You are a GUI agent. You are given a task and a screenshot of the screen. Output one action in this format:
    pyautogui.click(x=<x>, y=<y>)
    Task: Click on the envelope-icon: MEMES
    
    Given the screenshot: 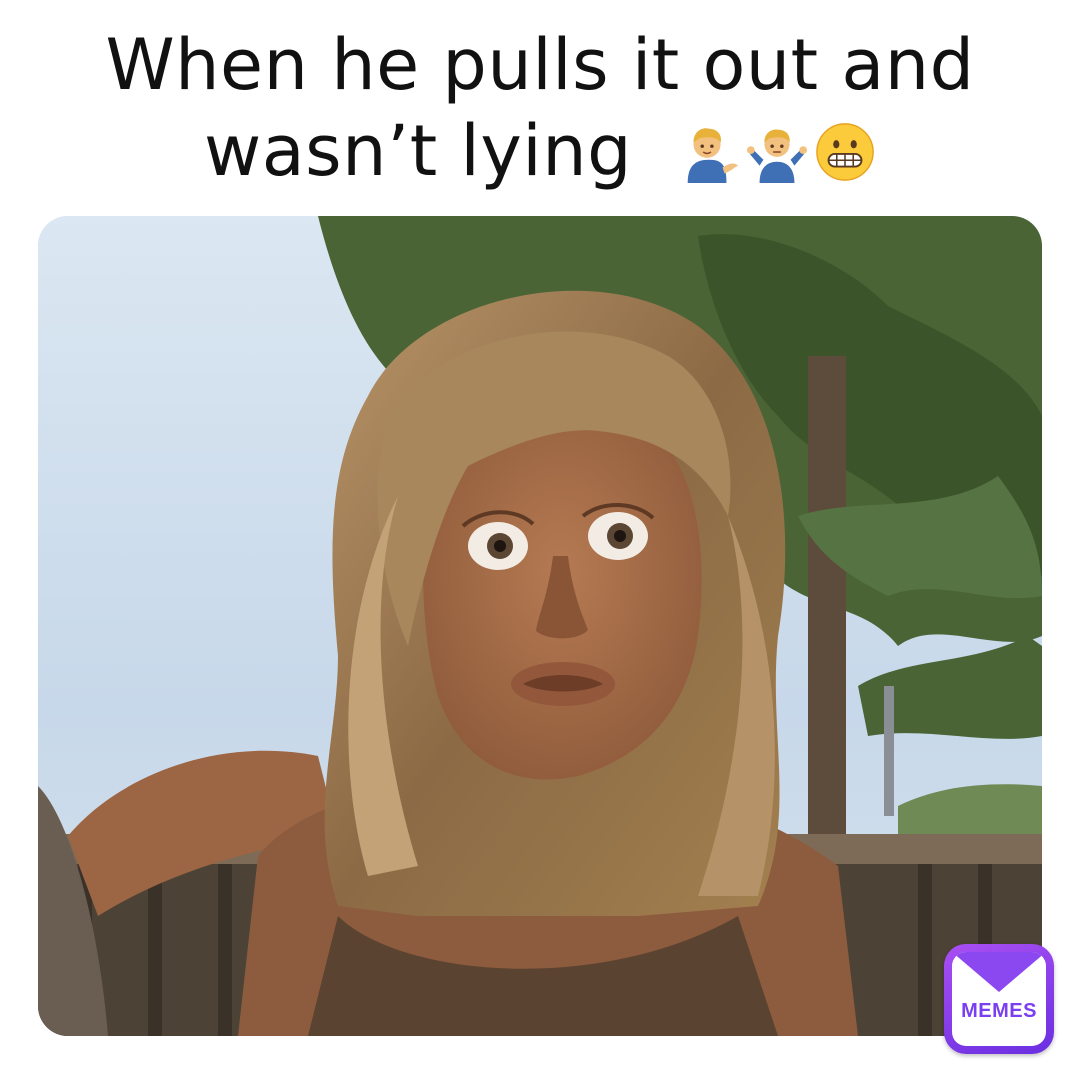 What is the action you would take?
    pyautogui.click(x=999, y=999)
    